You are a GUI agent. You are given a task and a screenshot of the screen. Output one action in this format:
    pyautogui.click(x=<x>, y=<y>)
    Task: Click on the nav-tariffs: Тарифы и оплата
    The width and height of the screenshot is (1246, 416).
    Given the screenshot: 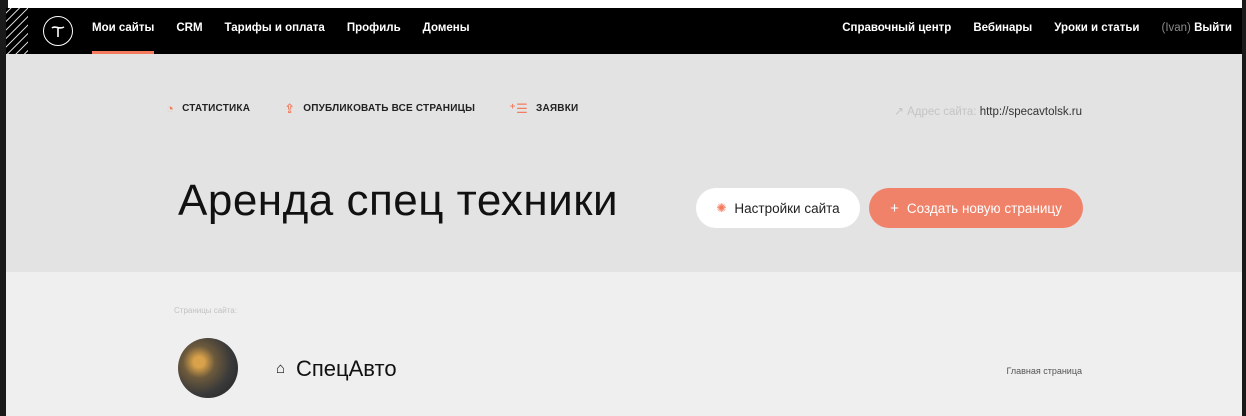 What is the action you would take?
    pyautogui.click(x=275, y=31)
    